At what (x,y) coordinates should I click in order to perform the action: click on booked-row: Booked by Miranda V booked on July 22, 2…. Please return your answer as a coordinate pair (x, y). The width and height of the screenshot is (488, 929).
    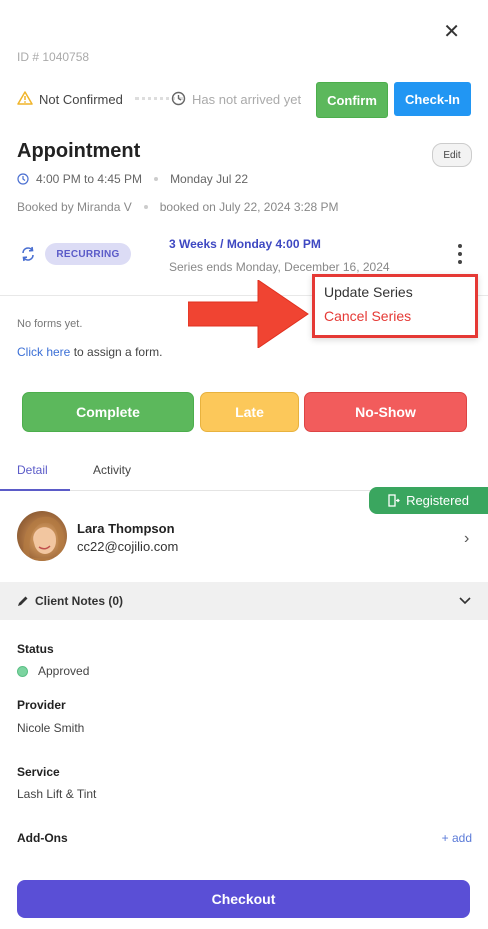
    Looking at the image, I should click on (178, 207).